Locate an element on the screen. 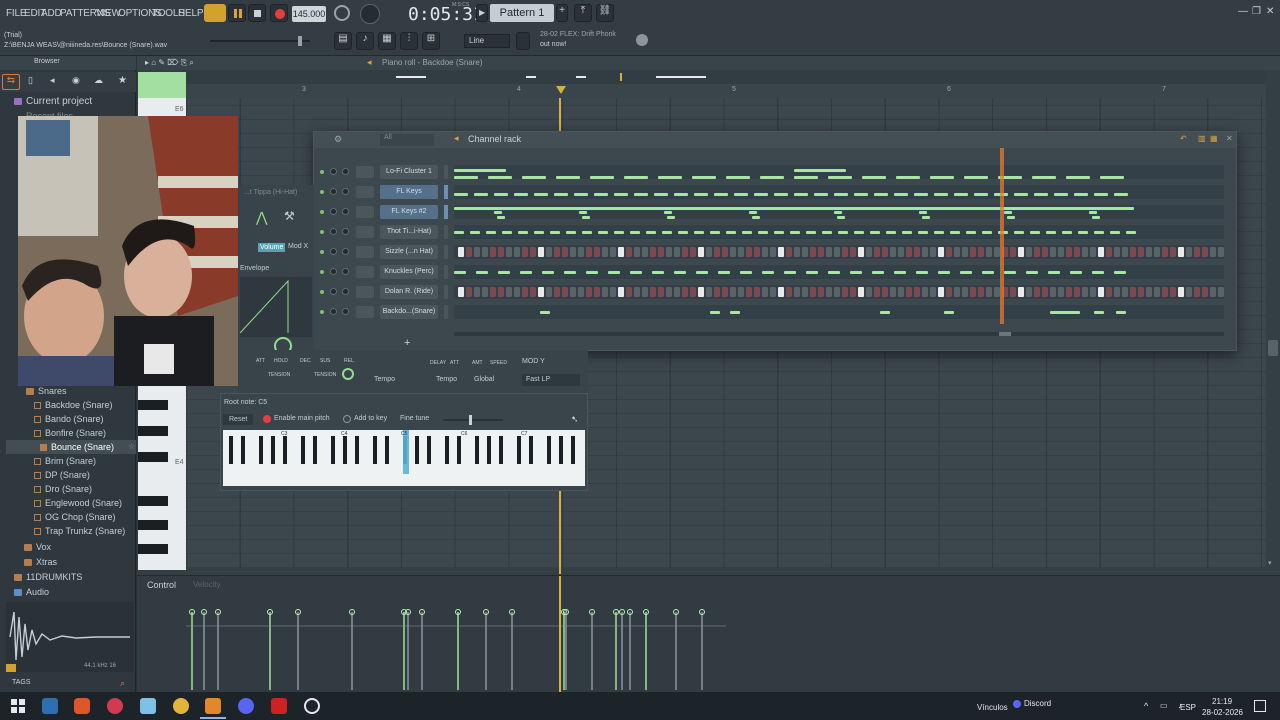 Image resolution: width=1280 pixels, height=720 pixels. browser-folder: Xtras is located at coordinates (40, 562).